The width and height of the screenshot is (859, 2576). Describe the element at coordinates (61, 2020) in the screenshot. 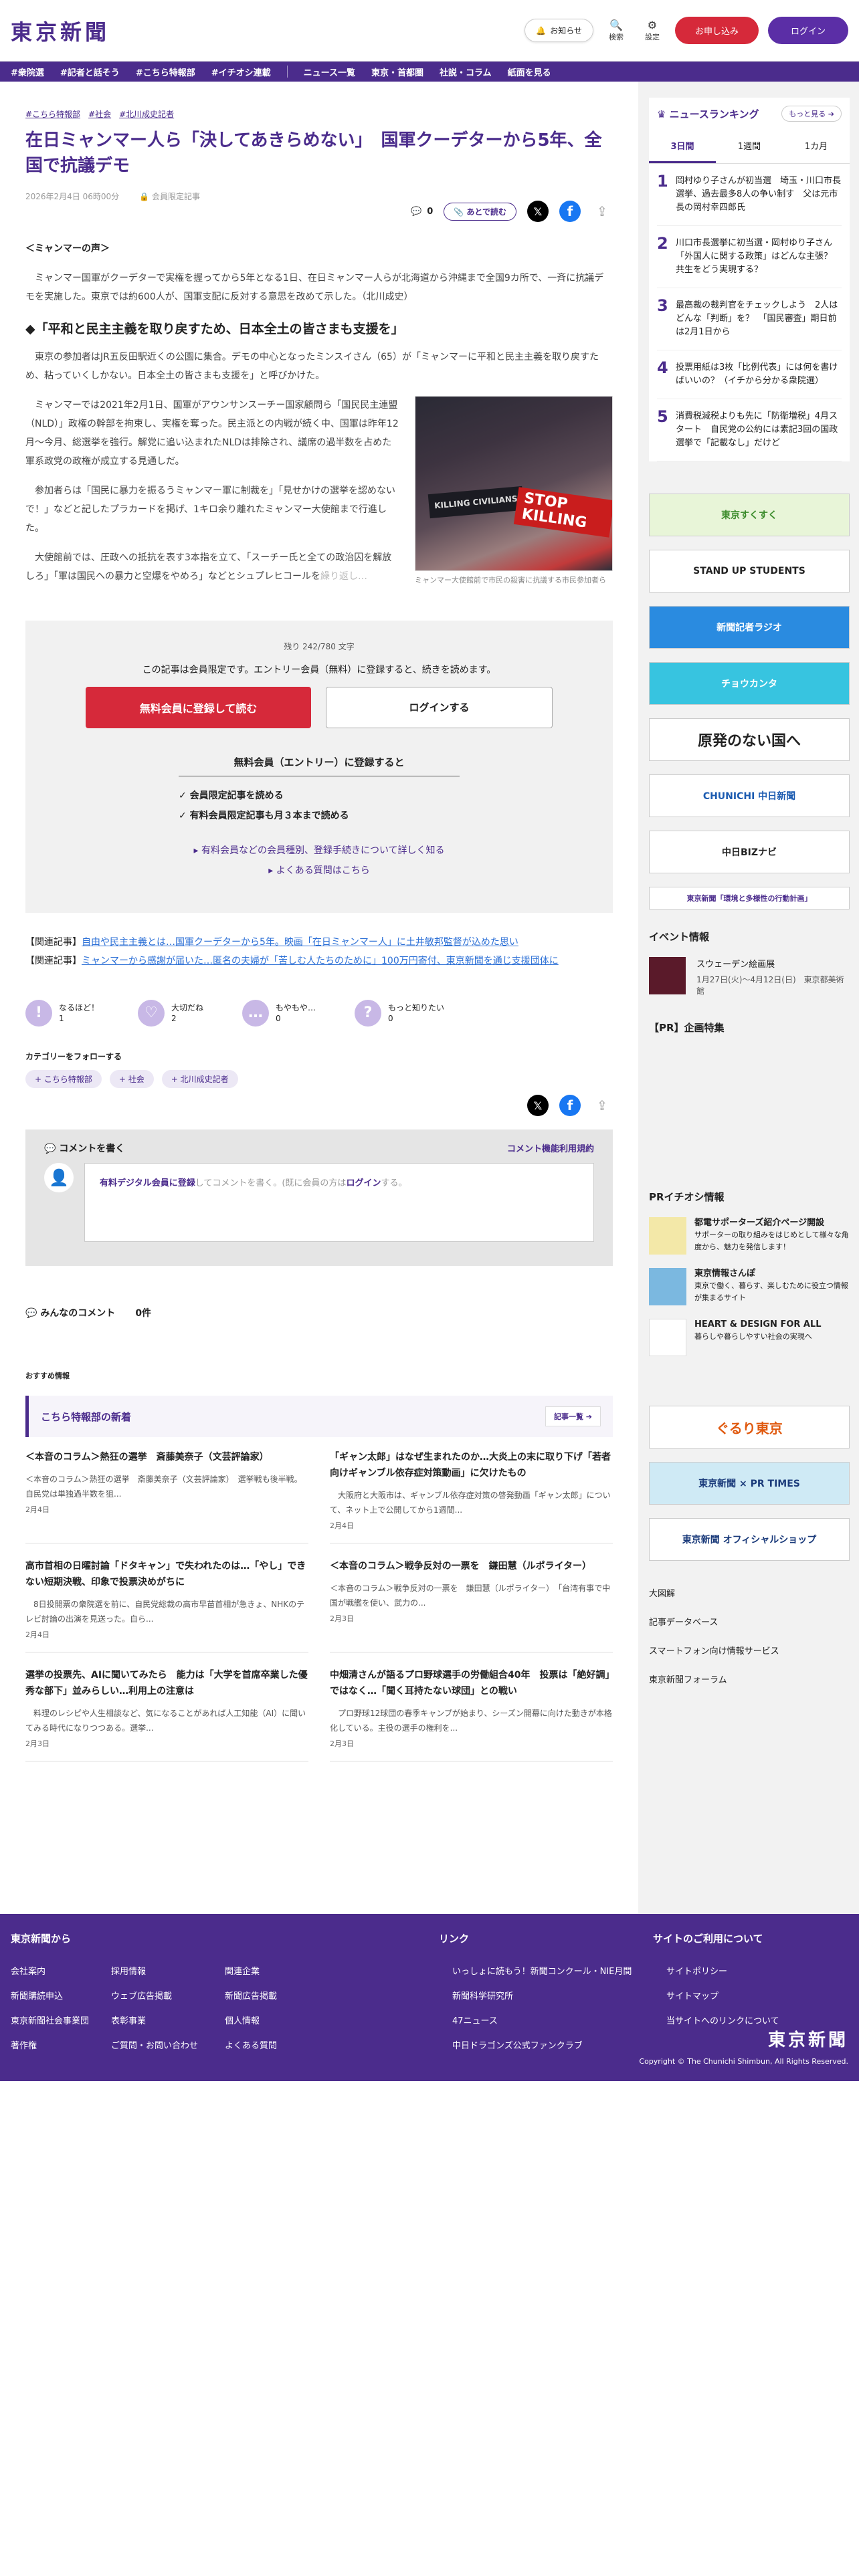

I see `footer-link: 東京新聞社会事業団` at that location.